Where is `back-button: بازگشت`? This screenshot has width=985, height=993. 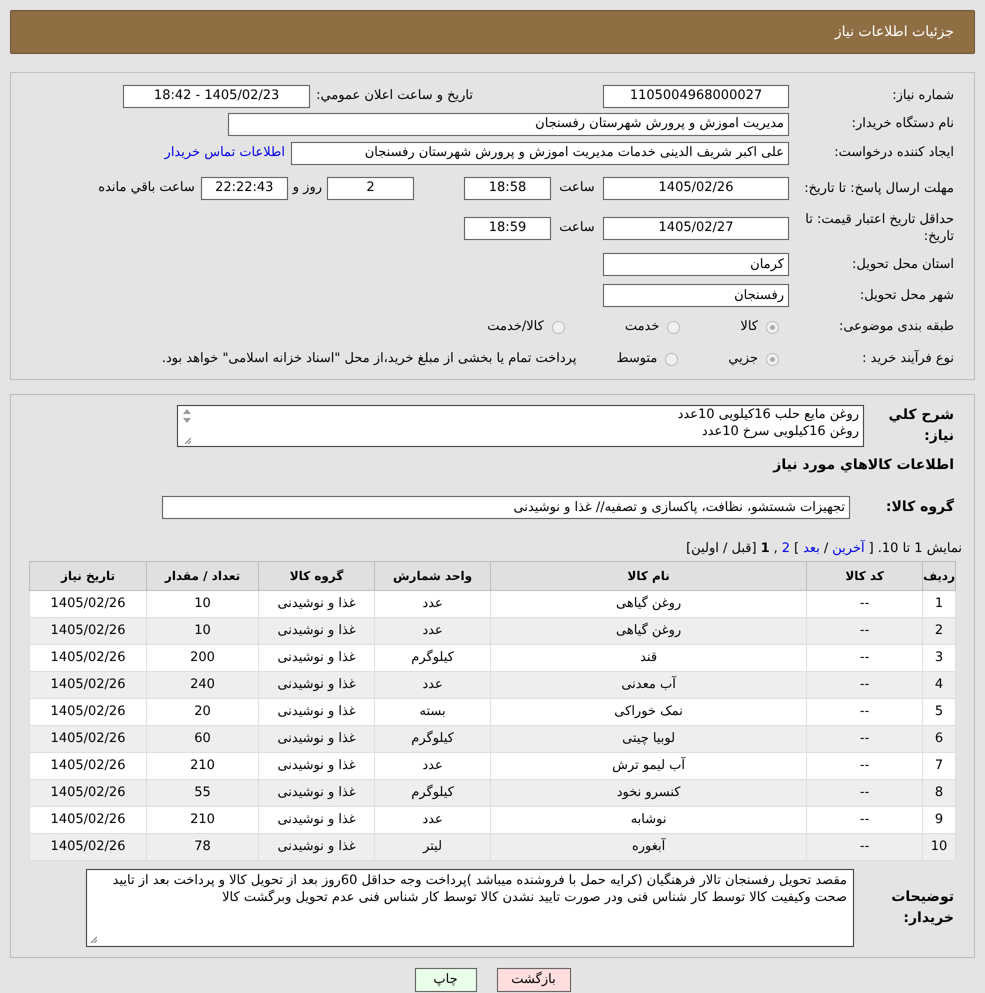
back-button: بازگشت is located at coordinates (533, 980).